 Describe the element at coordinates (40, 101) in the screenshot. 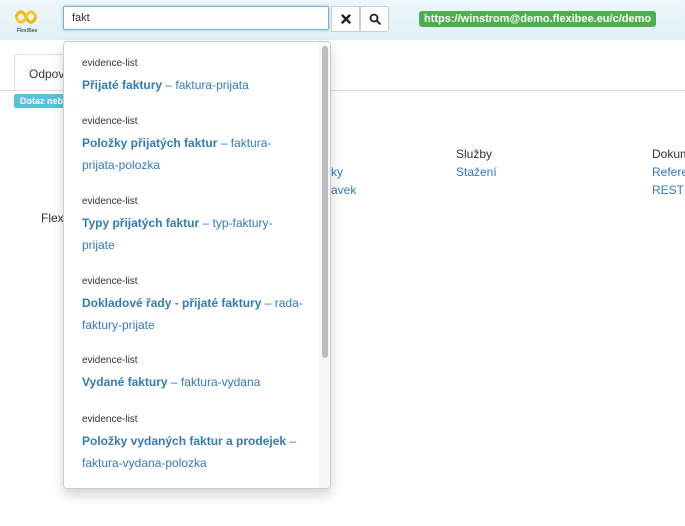

I see `info-label: Dotaz nebyl` at that location.